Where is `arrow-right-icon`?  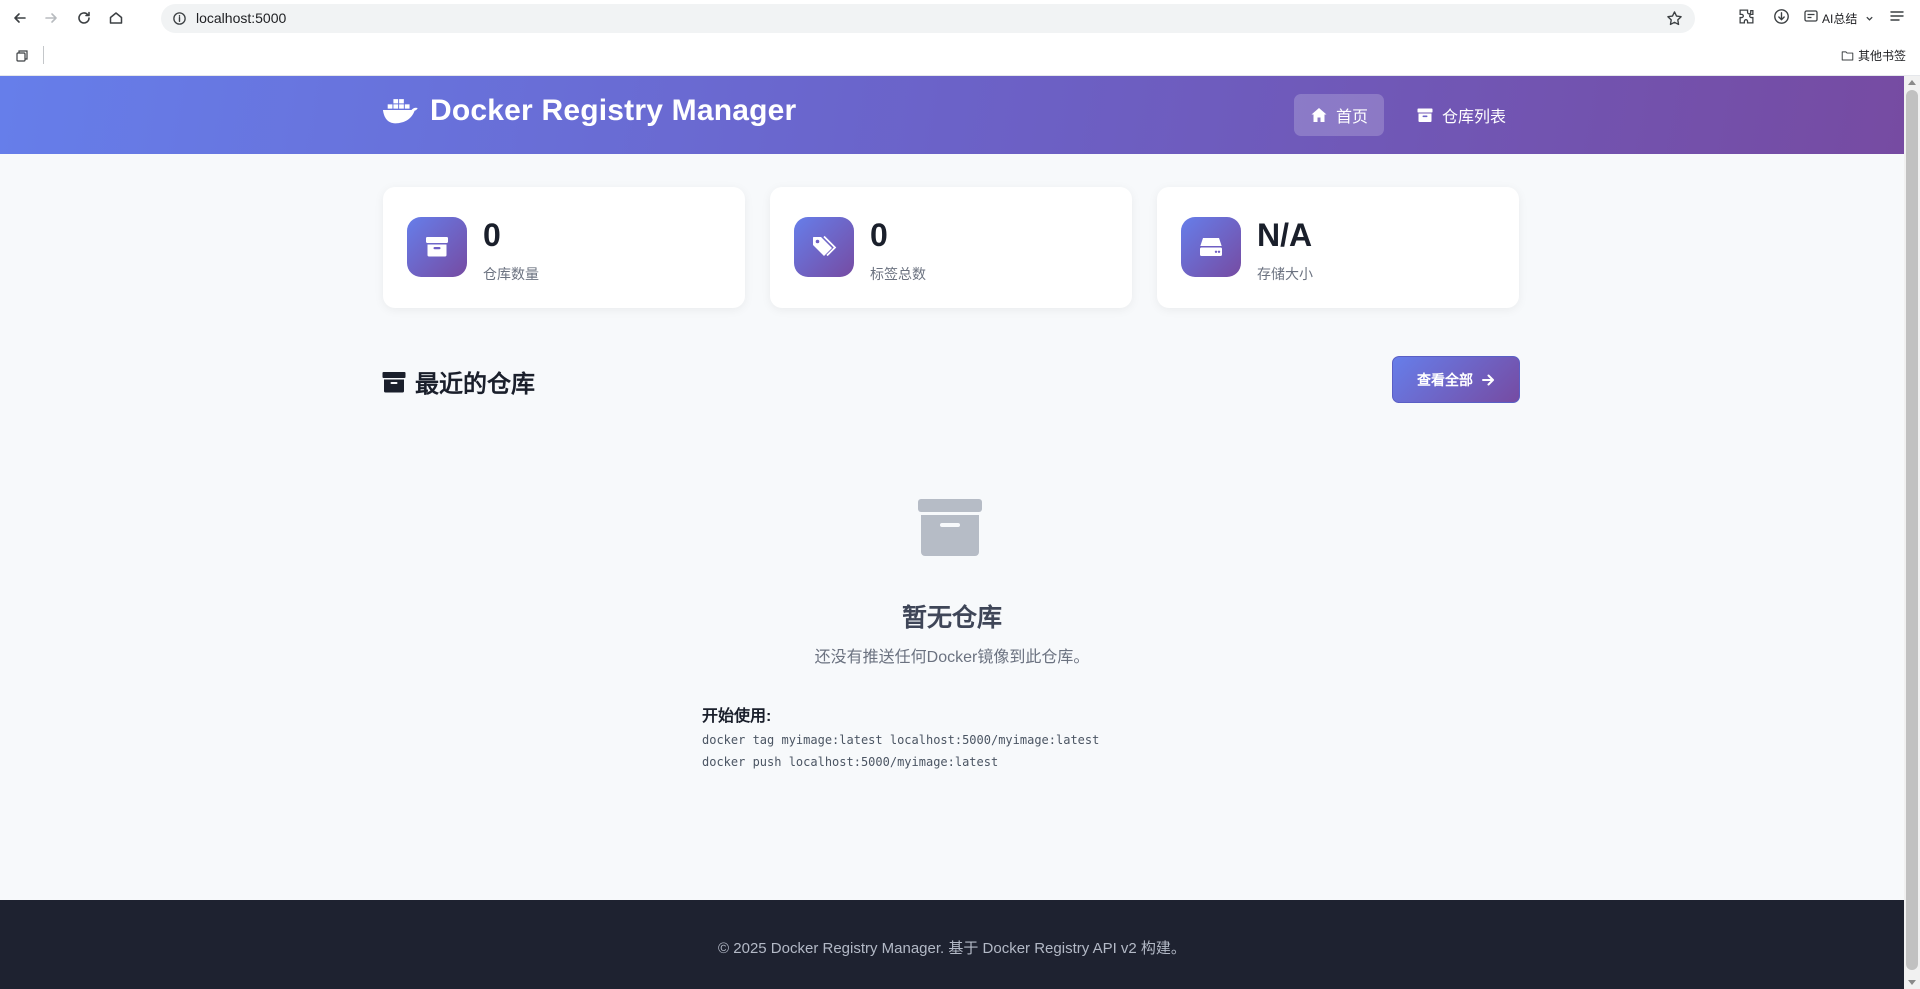 arrow-right-icon is located at coordinates (1488, 379).